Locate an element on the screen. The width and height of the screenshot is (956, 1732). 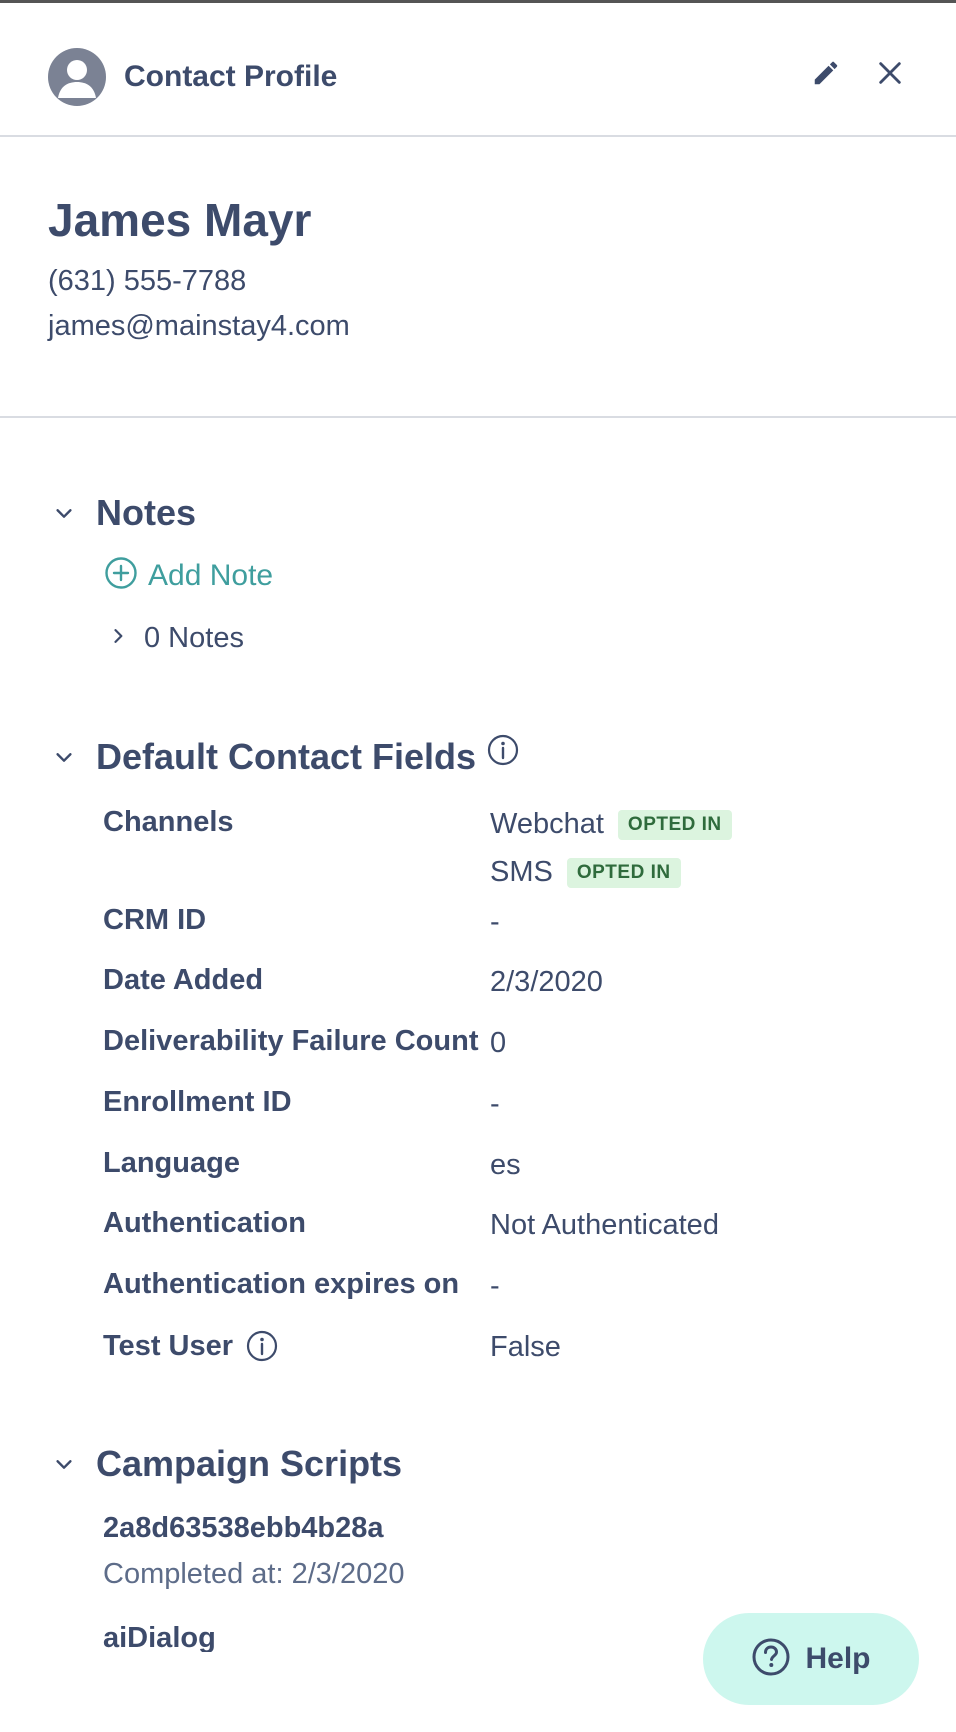
add-note-button: Add Note is located at coordinates (188, 575).